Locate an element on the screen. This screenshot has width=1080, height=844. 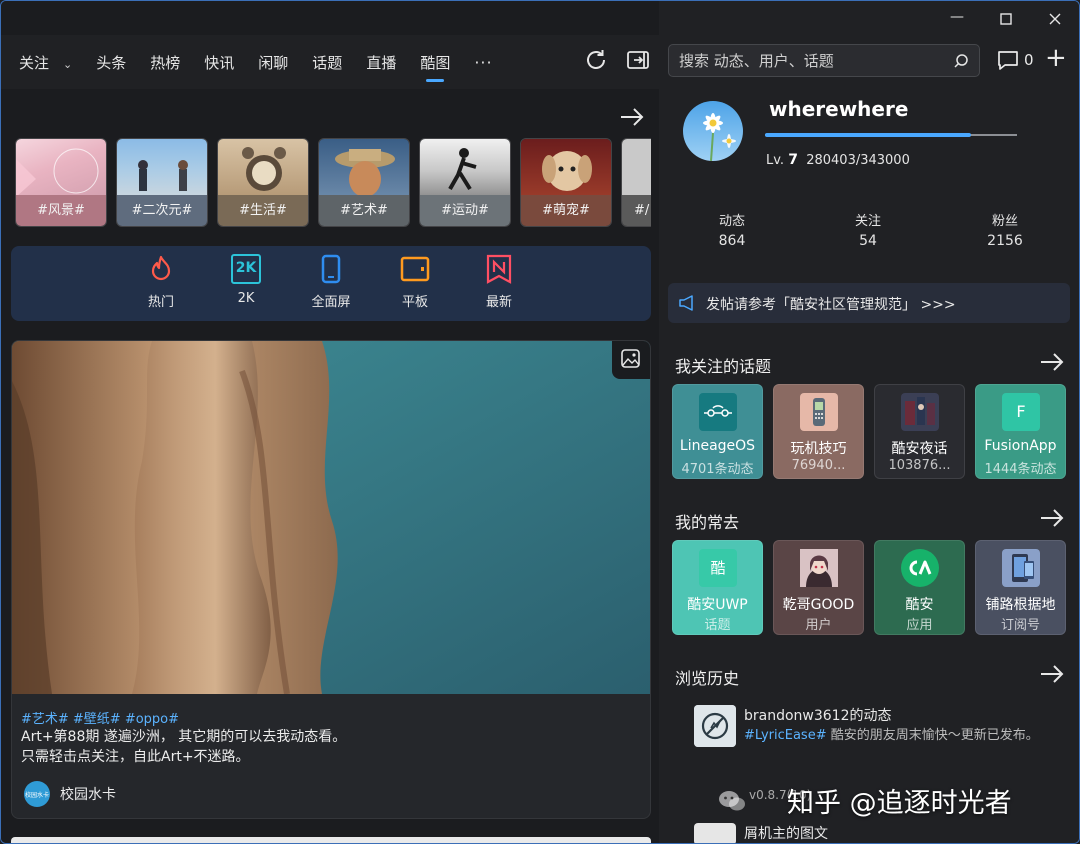
messages-button: 0 is located at coordinates (1015, 60).